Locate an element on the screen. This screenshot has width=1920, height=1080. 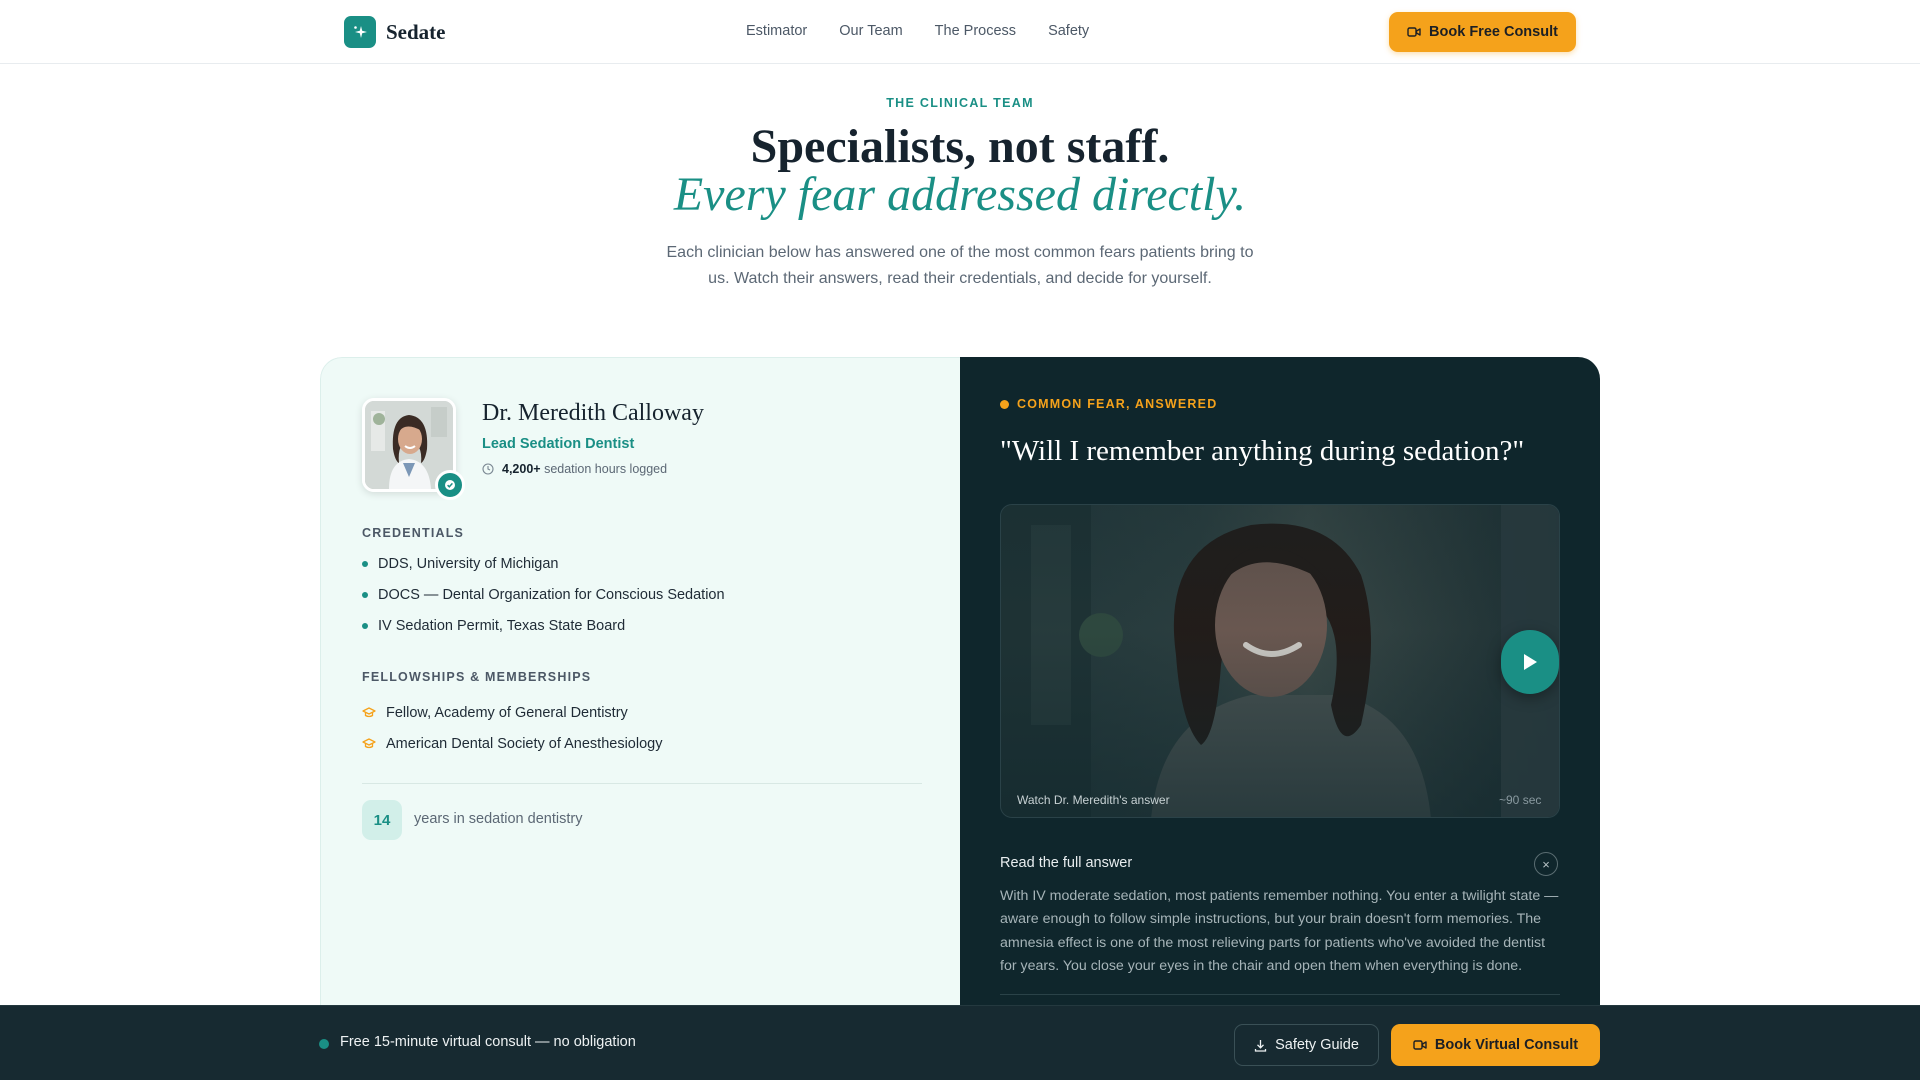
sedation-hours: 4,200+ sedation hours logged is located at coordinates (574, 469).